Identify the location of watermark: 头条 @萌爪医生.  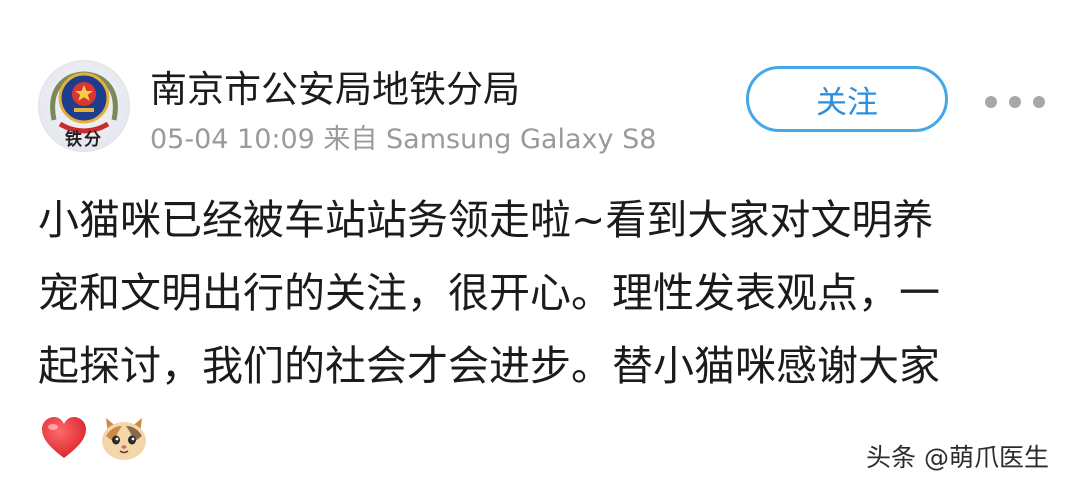
(957, 457).